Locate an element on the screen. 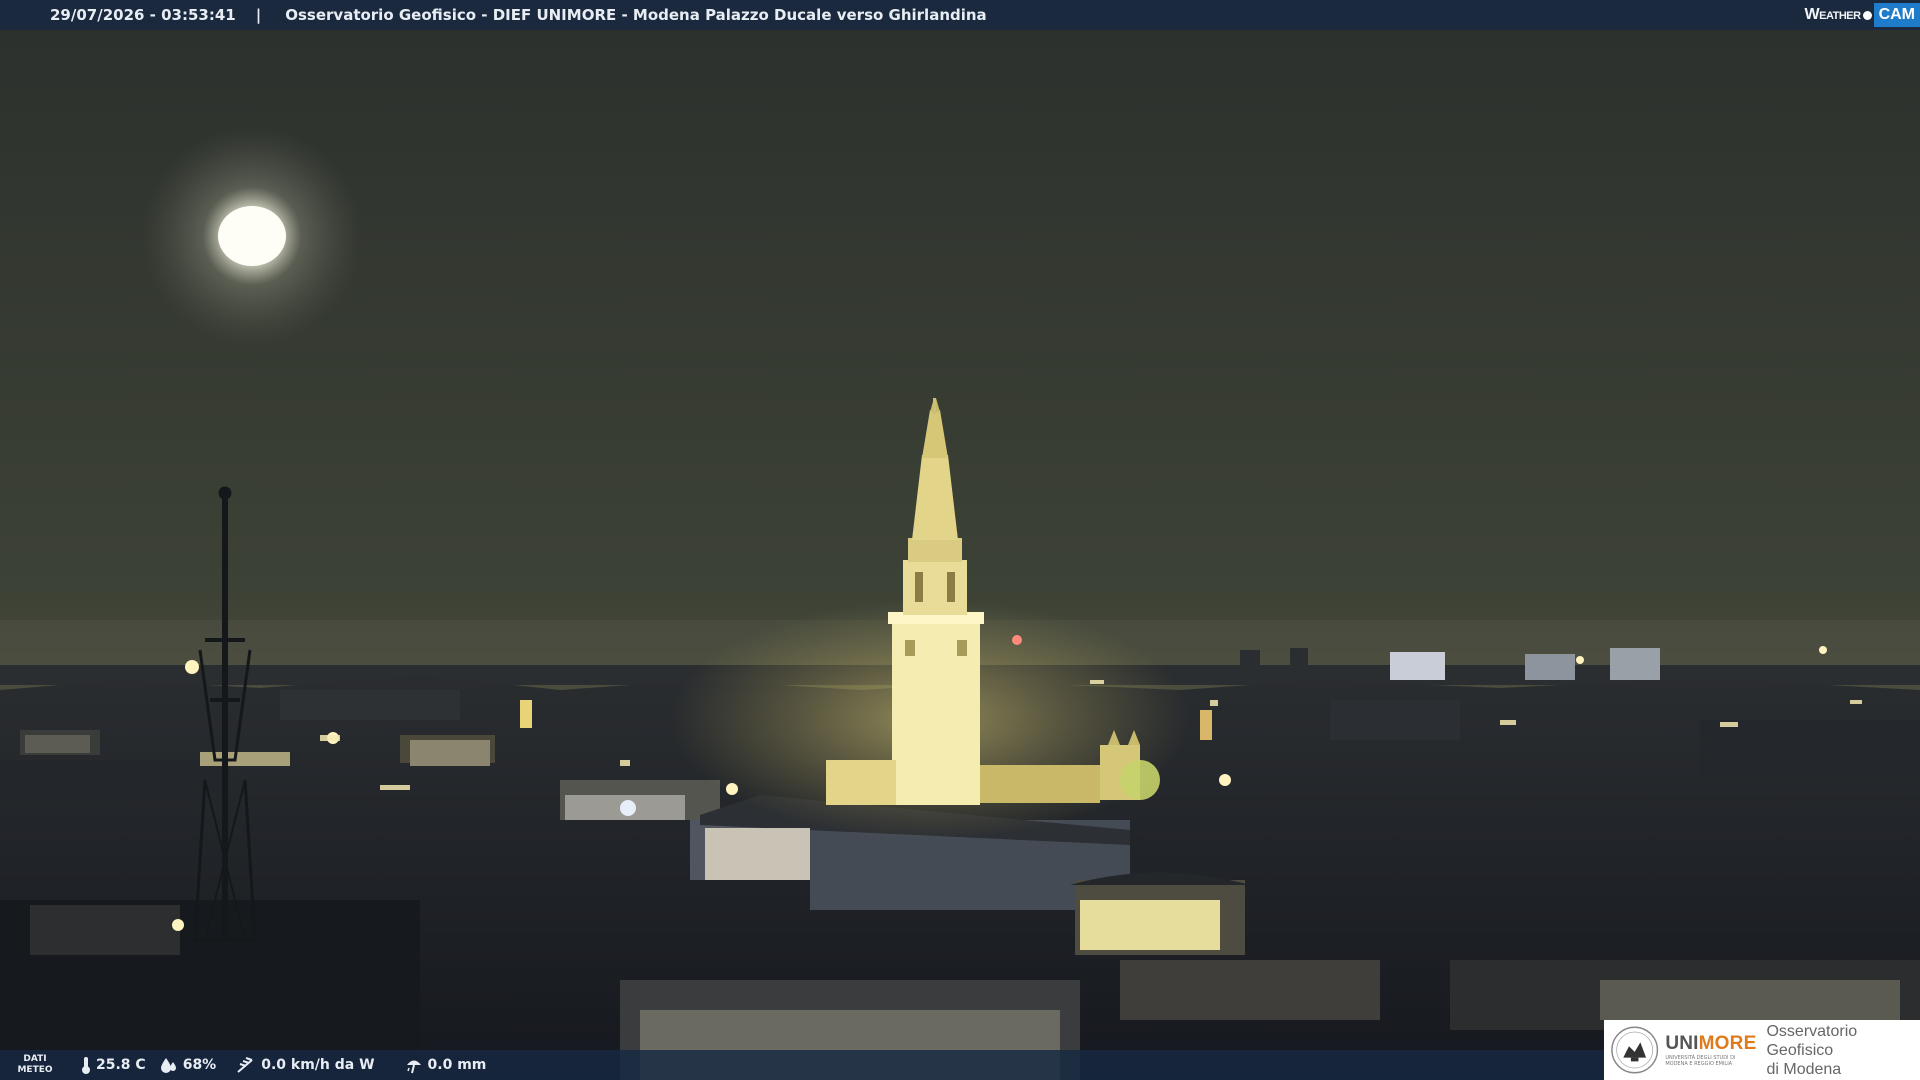 Image resolution: width=1920 pixels, height=1080 pixels. humidity-drop-icon is located at coordinates (168, 1065).